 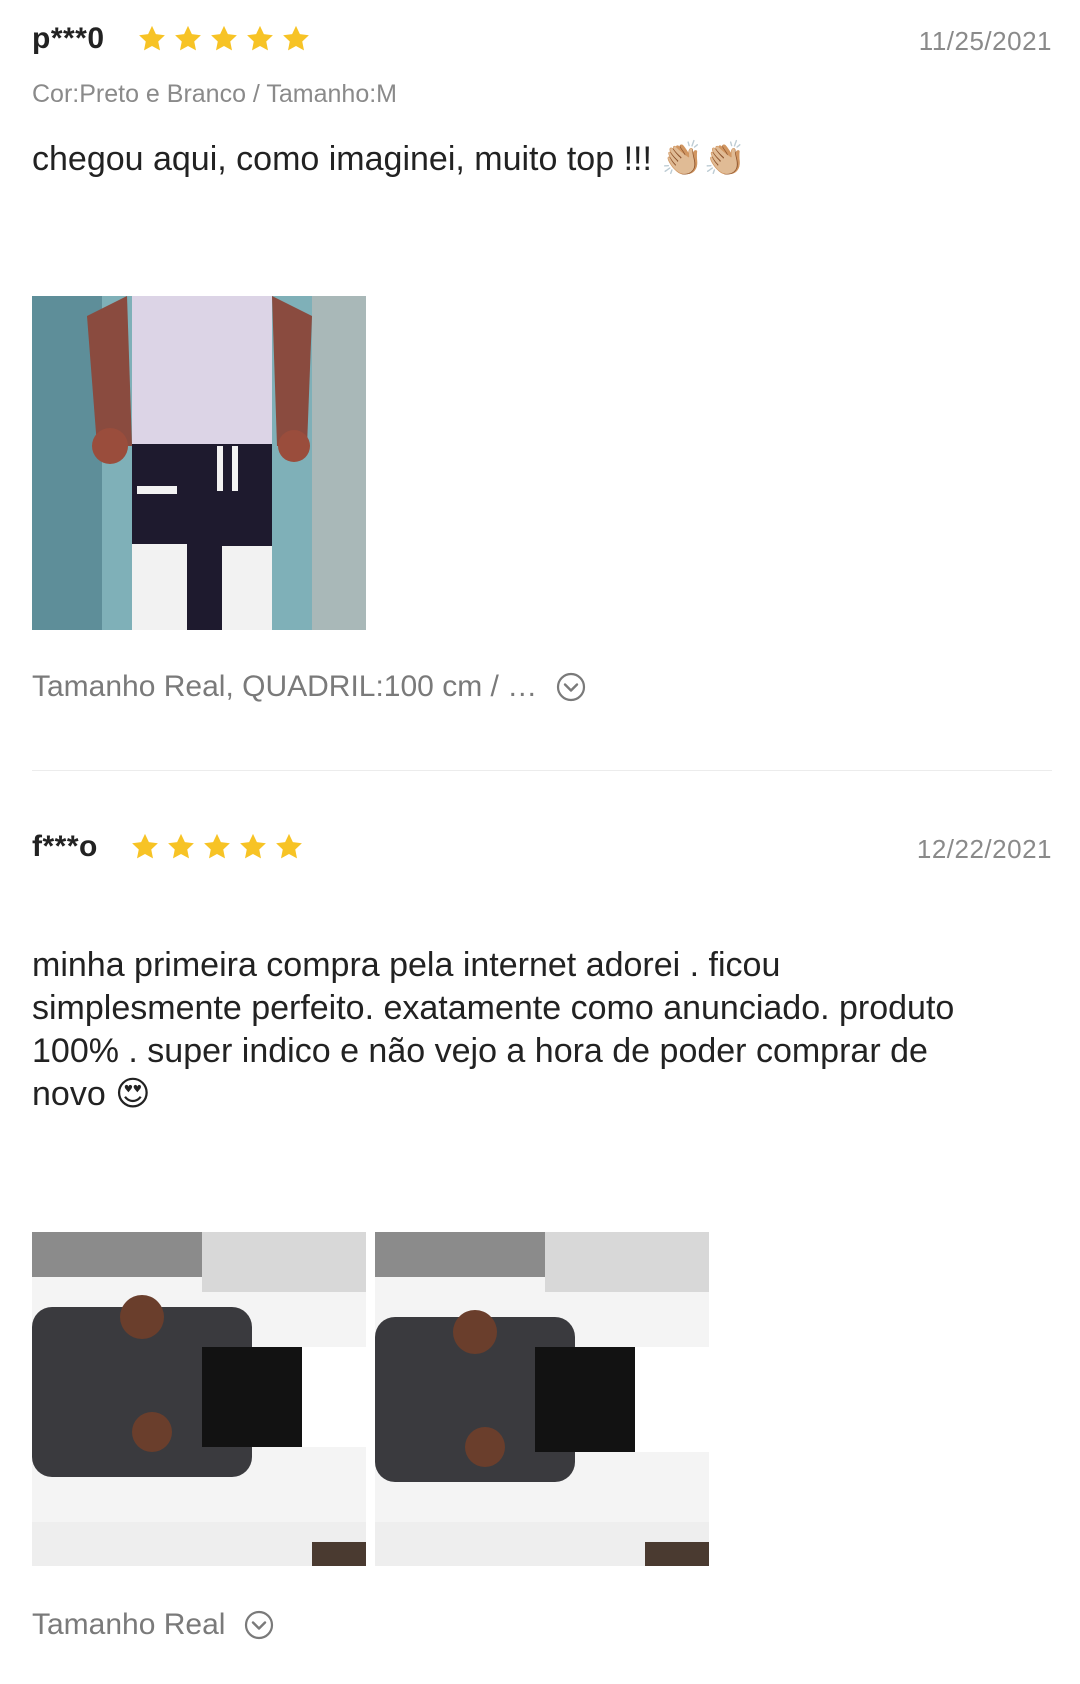 I want to click on review-divider, so click(x=542, y=770).